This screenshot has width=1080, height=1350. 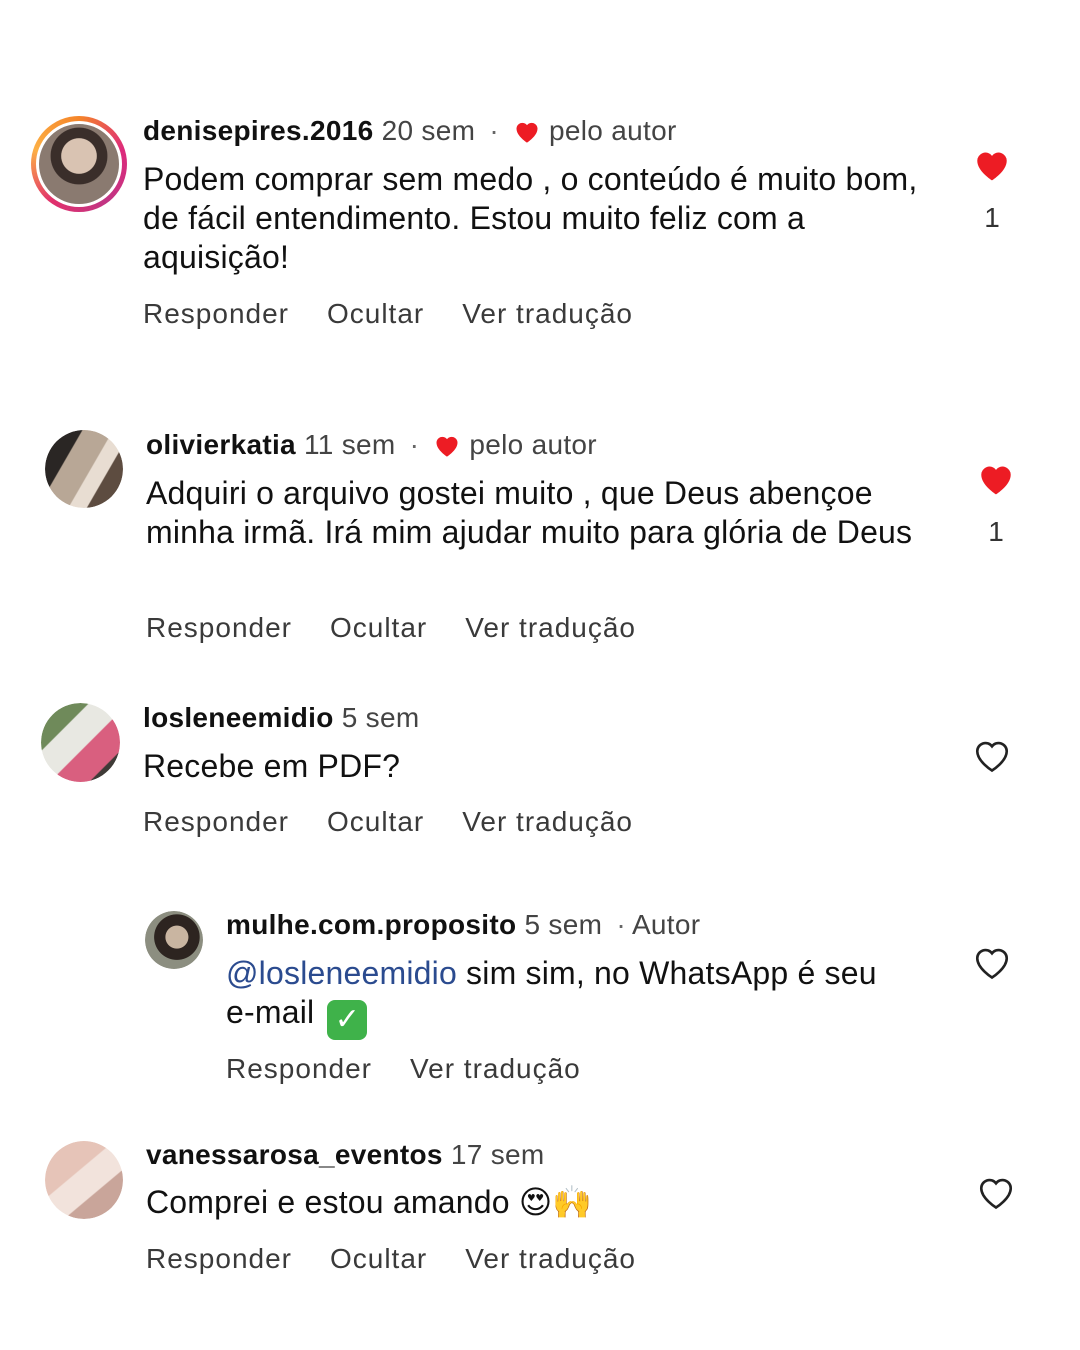 What do you see at coordinates (666, 924) in the screenshot?
I see `author-badge: Autor` at bounding box center [666, 924].